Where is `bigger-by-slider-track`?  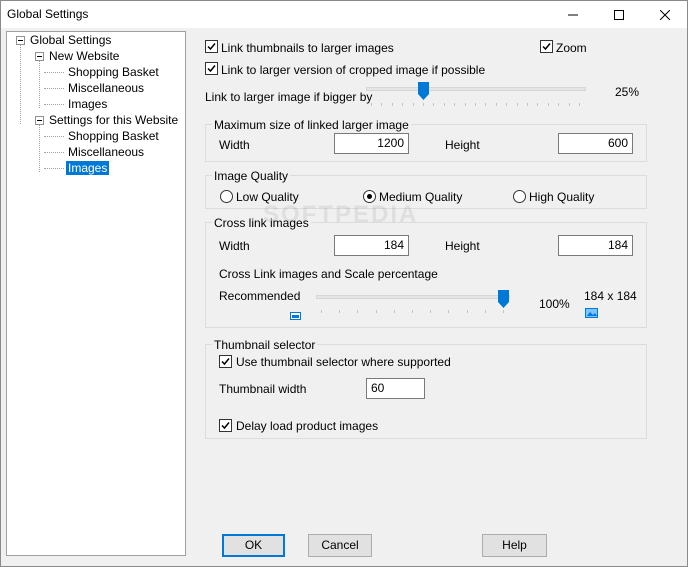 bigger-by-slider-track is located at coordinates (476, 89).